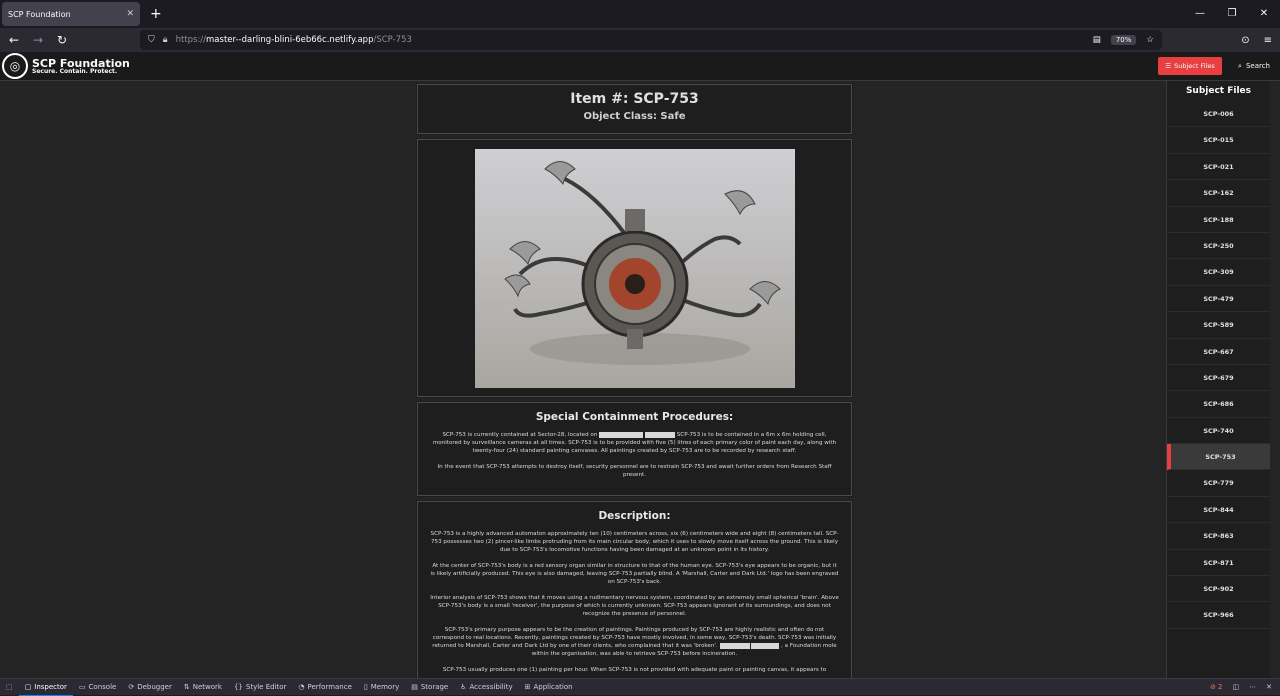  What do you see at coordinates (301, 687) in the screenshot?
I see `devtools-tab-icon: ◔` at bounding box center [301, 687].